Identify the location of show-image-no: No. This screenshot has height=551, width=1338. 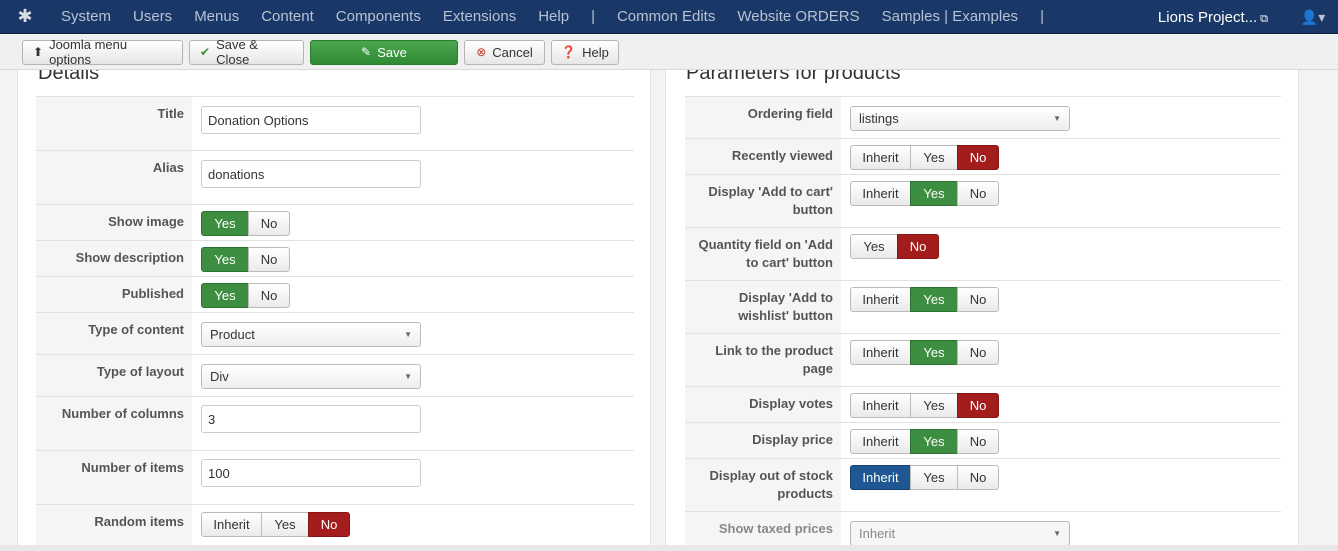
(269, 223).